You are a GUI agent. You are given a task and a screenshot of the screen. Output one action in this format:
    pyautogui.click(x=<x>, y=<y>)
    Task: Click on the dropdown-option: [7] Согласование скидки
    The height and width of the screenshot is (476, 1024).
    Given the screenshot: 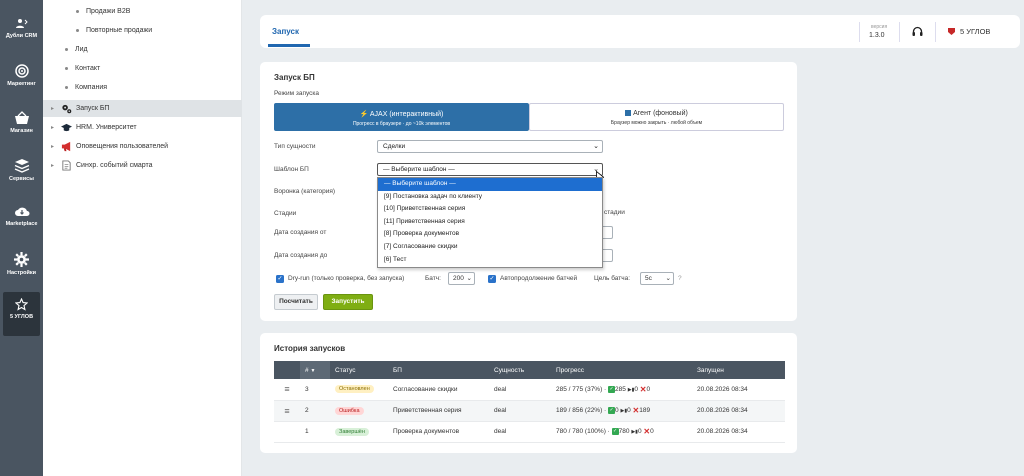 What is the action you would take?
    pyautogui.click(x=490, y=247)
    